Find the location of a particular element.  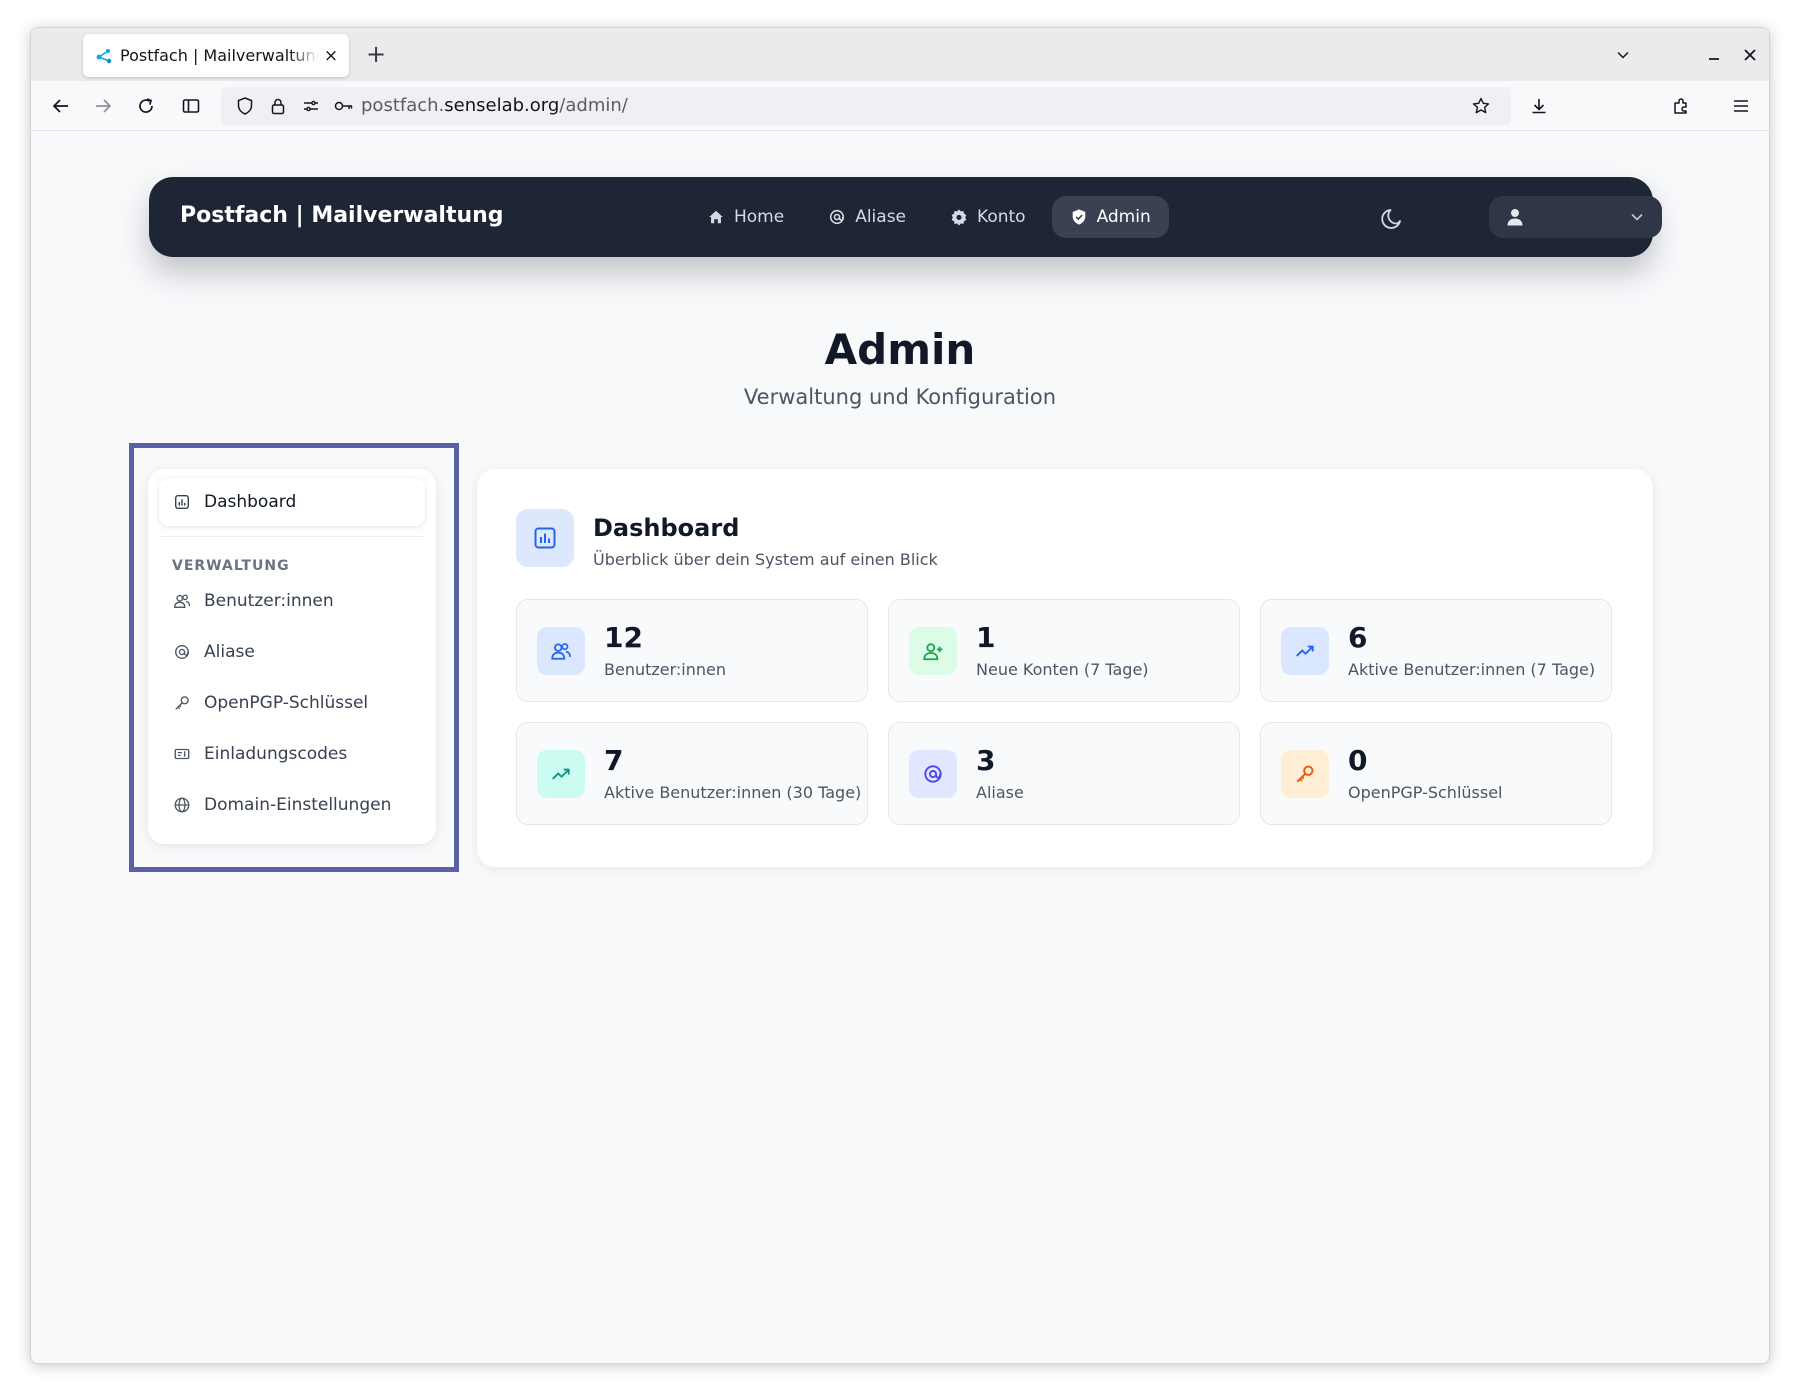

sidebar-item-label: Domain-Einstellungen is located at coordinates (298, 805).